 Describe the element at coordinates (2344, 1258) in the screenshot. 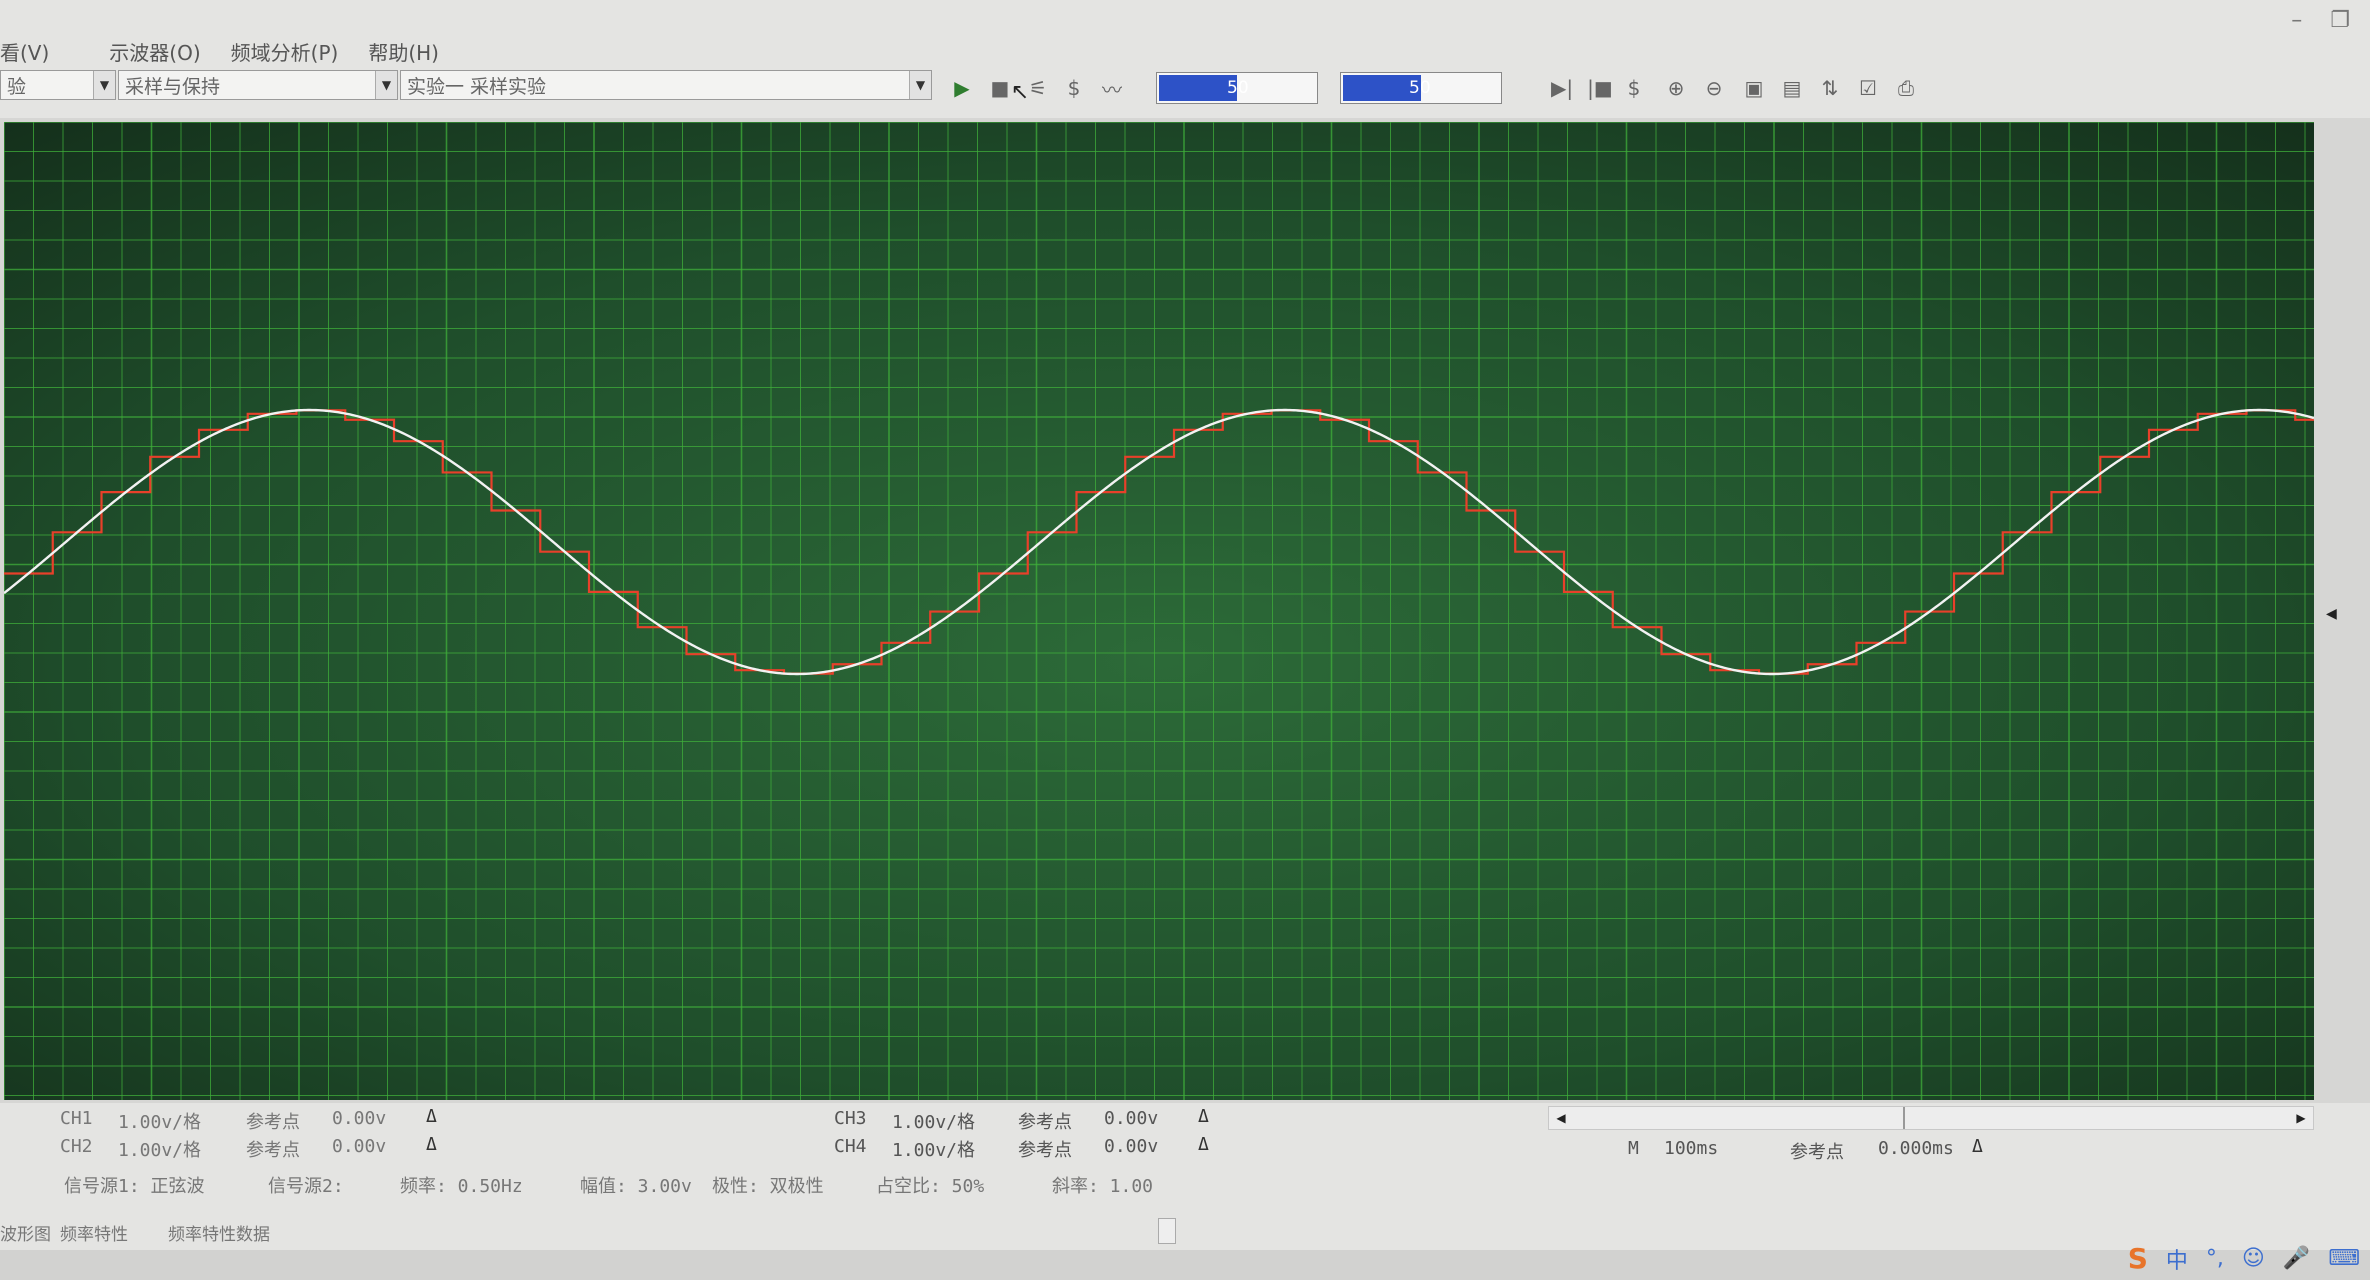

I see `keyboard-icon: ⌨` at that location.